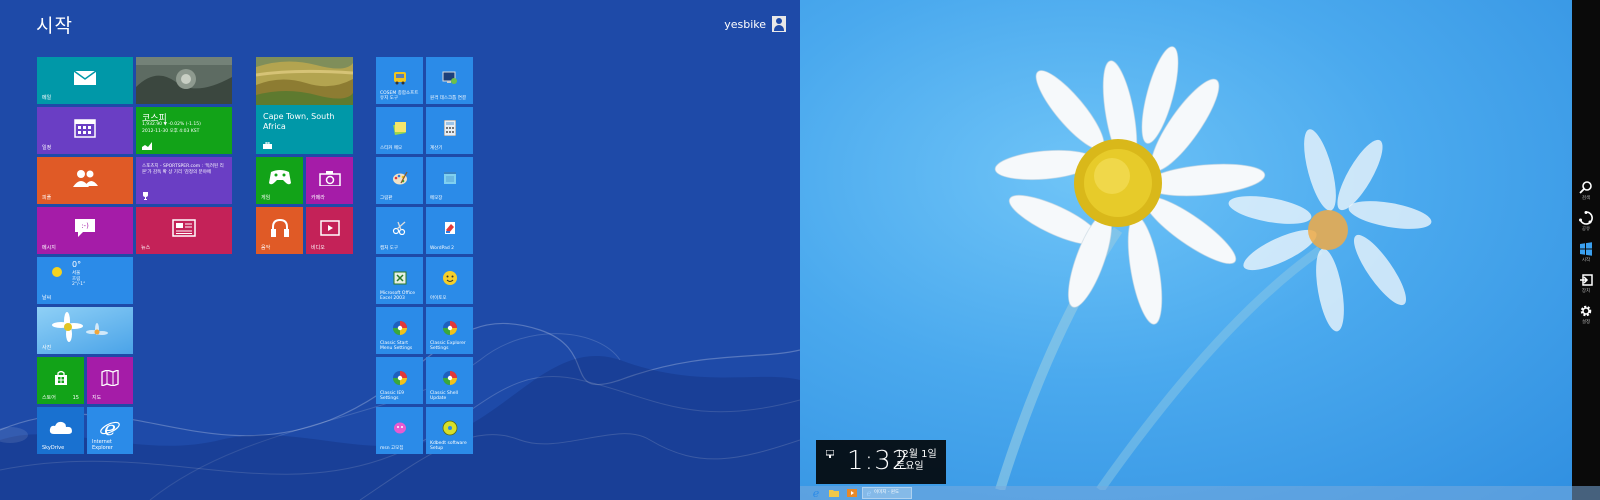 This screenshot has width=1600, height=500. Describe the element at coordinates (779, 24) in the screenshot. I see `user-avatar-icon` at that location.